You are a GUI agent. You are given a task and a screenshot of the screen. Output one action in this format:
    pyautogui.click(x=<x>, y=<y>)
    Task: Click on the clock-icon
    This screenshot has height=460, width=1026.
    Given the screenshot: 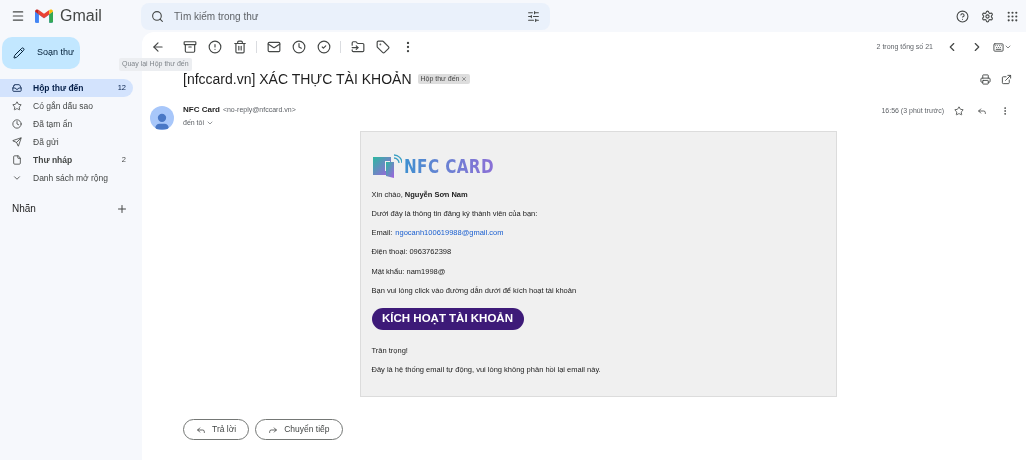 What is the action you would take?
    pyautogui.click(x=17, y=124)
    